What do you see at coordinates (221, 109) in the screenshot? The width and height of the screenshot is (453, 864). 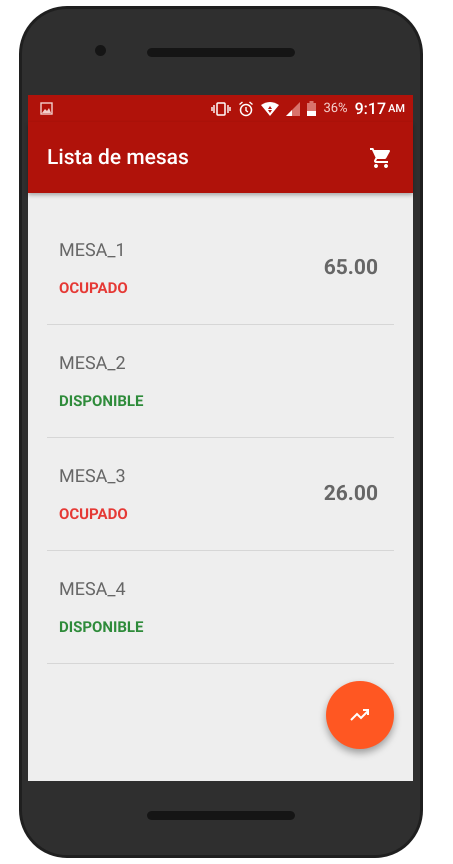 I see `vibrate-icon` at bounding box center [221, 109].